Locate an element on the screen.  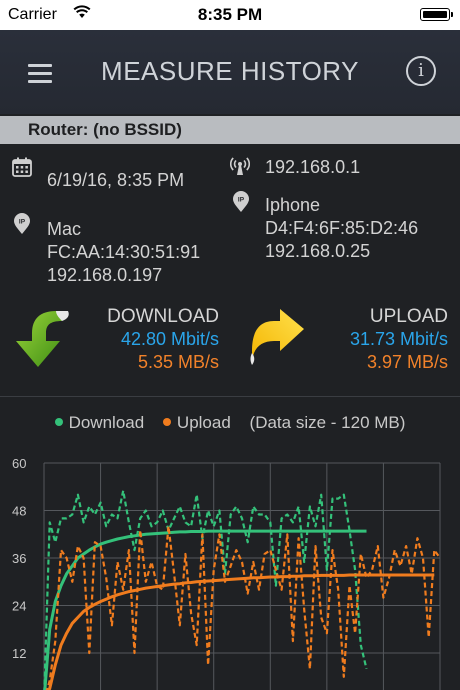
chart-legend: Download Upload (Data size - 120 MB) is located at coordinates (230, 423).